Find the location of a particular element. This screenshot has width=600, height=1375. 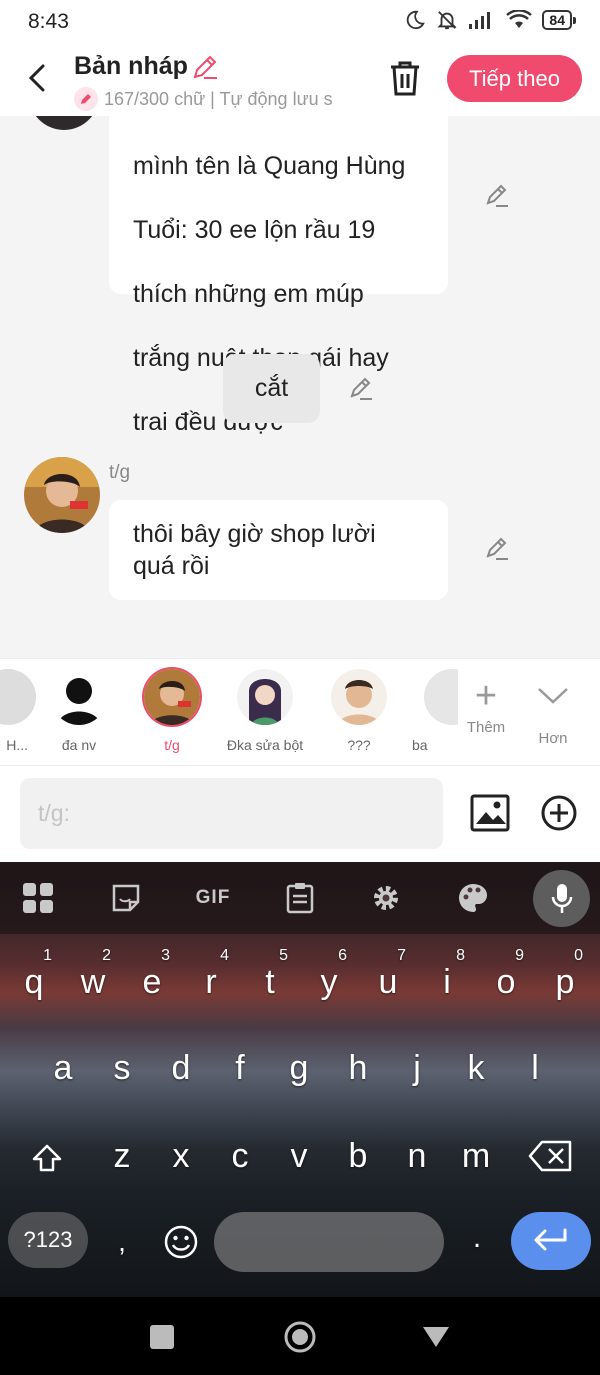

message-line: thích những em múp is located at coordinates (248, 294).